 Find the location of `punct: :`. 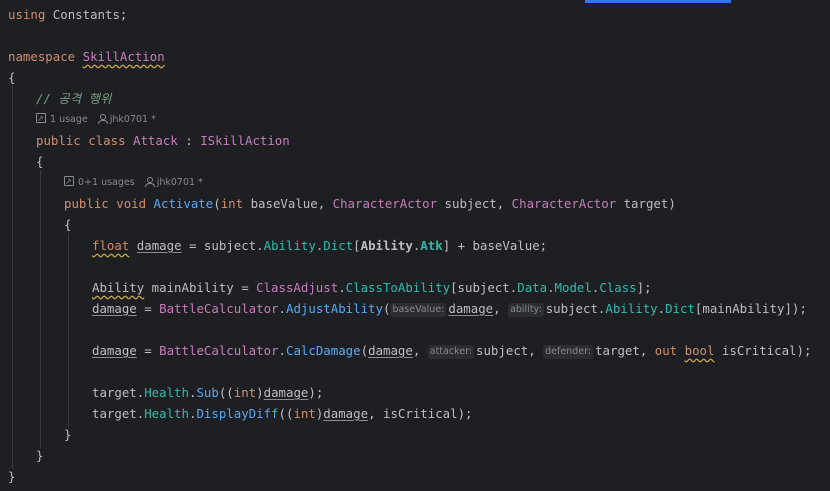

punct: : is located at coordinates (189, 140).